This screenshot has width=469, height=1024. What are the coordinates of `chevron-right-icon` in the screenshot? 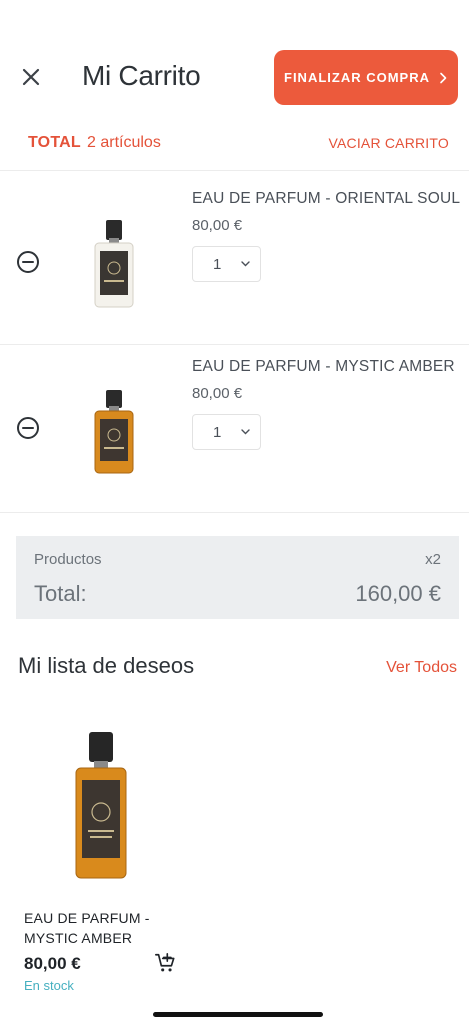 It's located at (443, 77).